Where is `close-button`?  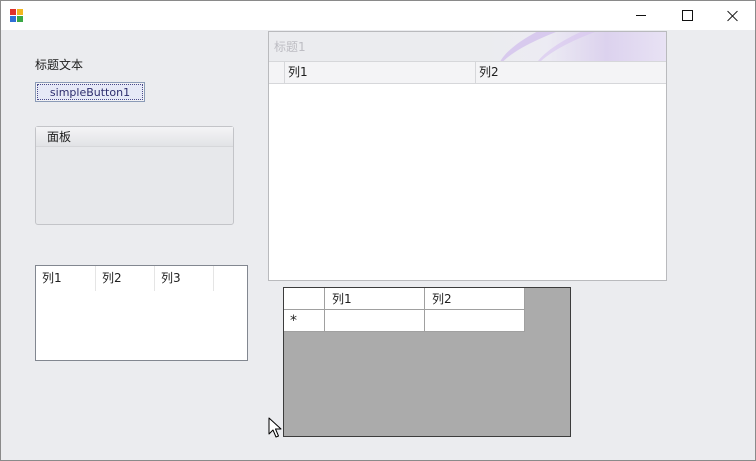 close-button is located at coordinates (733, 15).